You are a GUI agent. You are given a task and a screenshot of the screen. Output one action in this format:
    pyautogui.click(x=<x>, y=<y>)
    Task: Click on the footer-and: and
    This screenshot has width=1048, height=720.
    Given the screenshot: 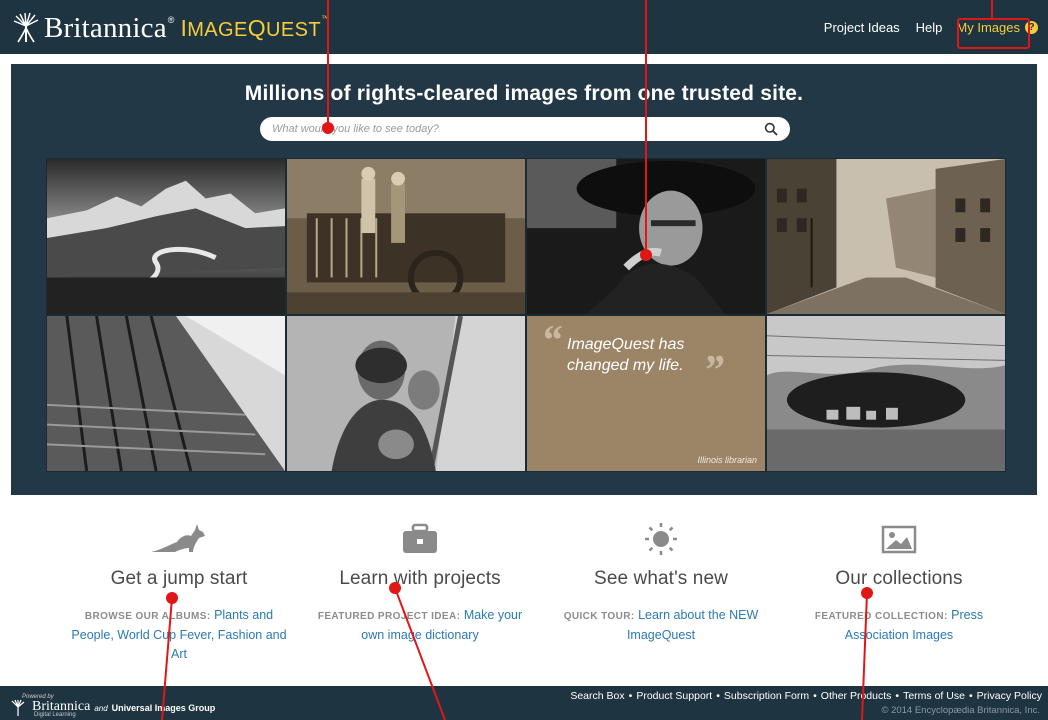 What is the action you would take?
    pyautogui.click(x=101, y=708)
    